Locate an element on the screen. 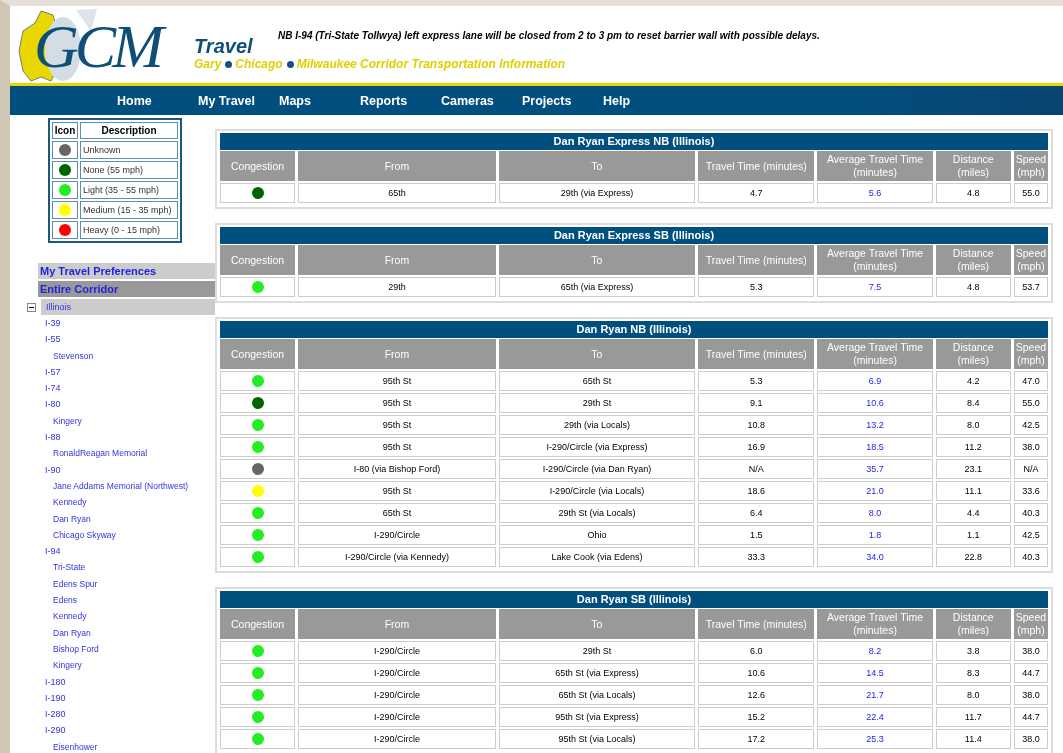  table-cell: 5.3 is located at coordinates (756, 287).